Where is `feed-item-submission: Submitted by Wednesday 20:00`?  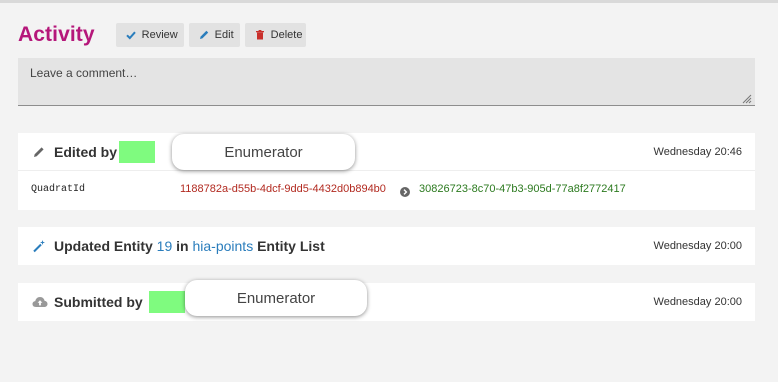
feed-item-submission: Submitted by Wednesday 20:00 is located at coordinates (386, 302).